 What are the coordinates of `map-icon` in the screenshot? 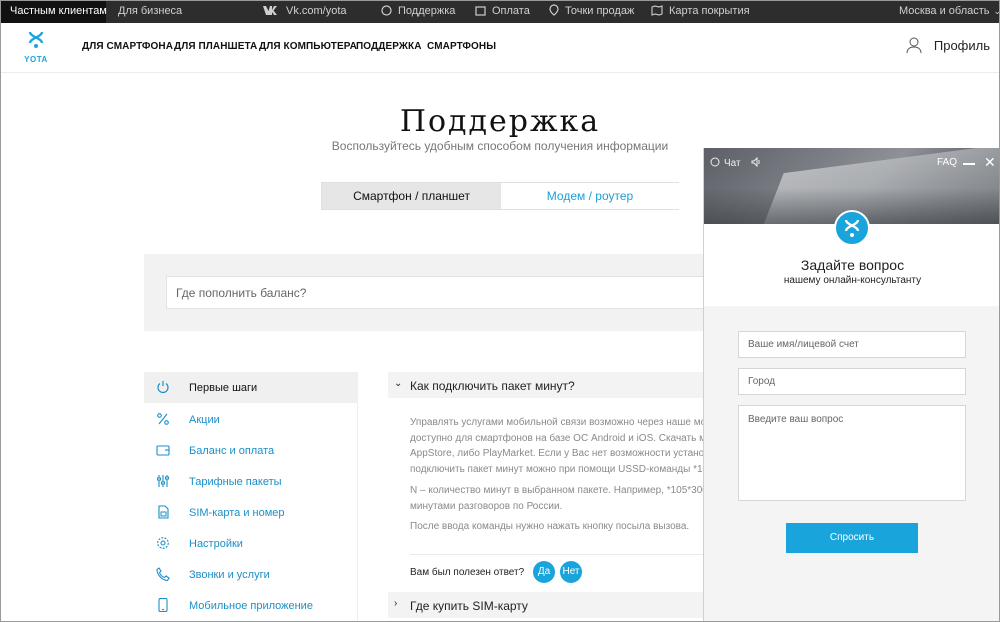 It's located at (657, 10).